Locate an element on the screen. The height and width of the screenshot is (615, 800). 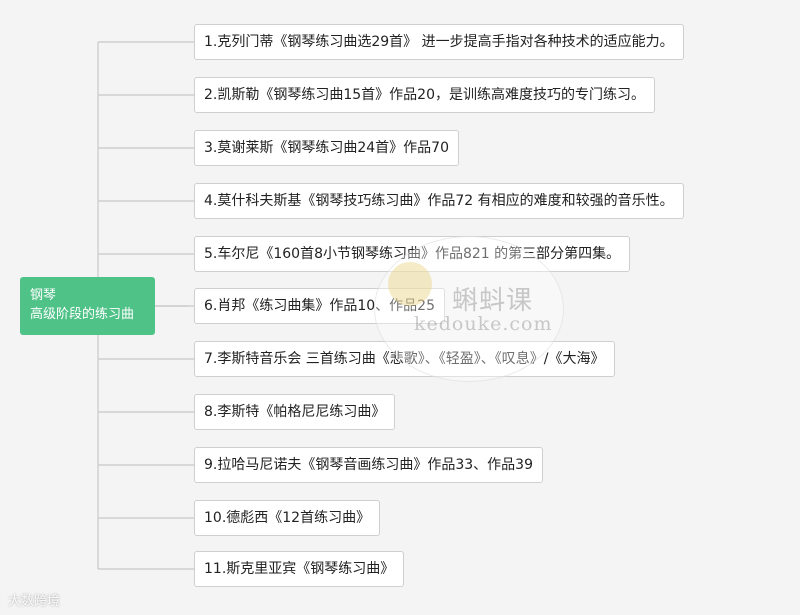
topic-9: 9.拉哈马尼诺夫《钢琴音画练习曲》作品33、作品39 is located at coordinates (368, 465).